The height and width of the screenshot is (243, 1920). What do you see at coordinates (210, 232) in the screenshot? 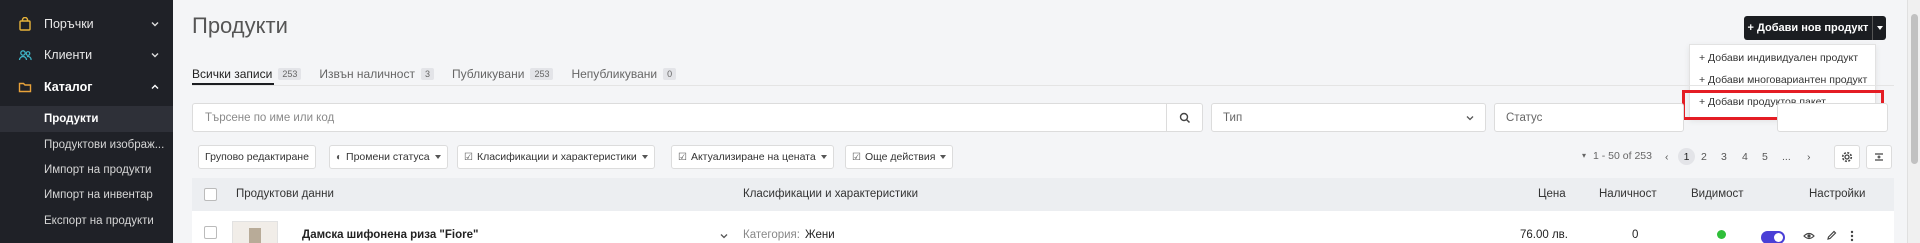
I see `row-checkbox` at bounding box center [210, 232].